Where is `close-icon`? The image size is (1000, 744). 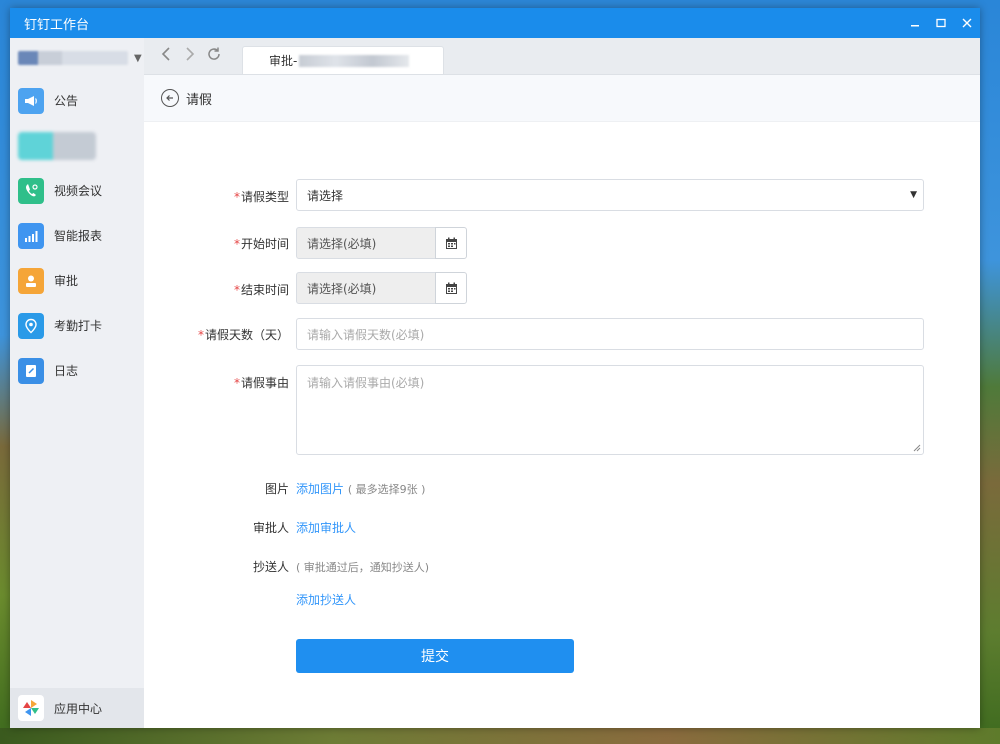
close-icon is located at coordinates (967, 23).